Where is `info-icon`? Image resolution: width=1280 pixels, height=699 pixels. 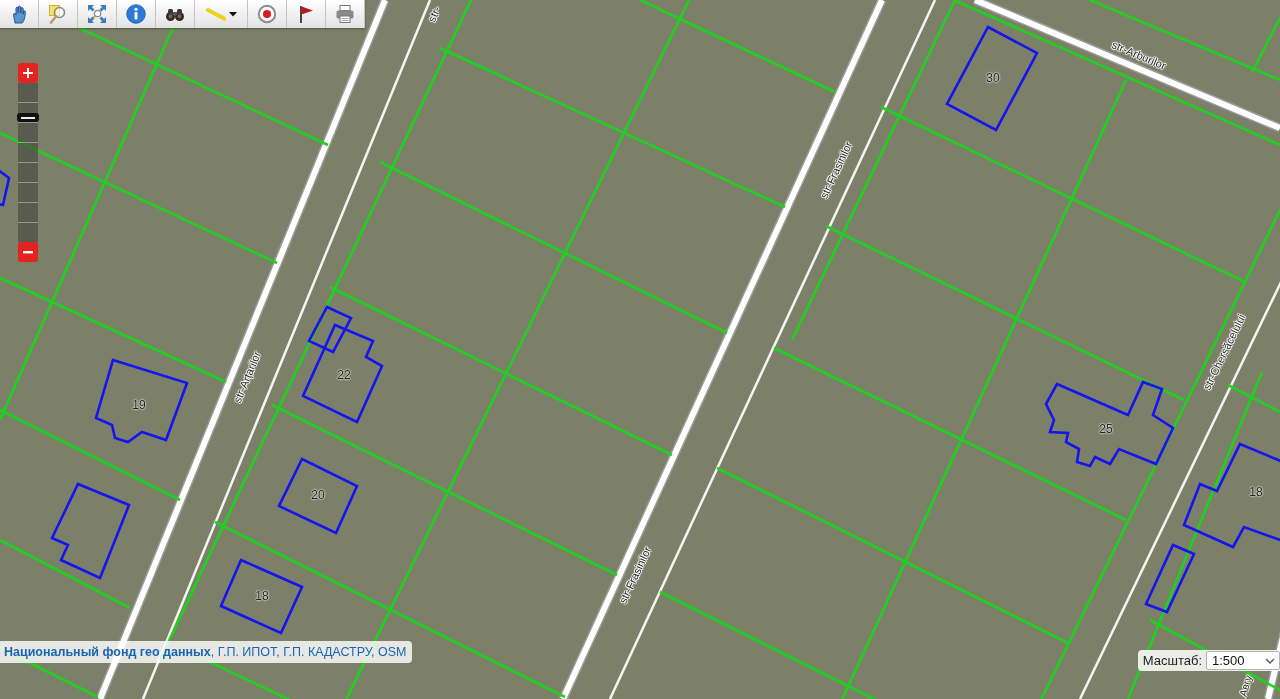 info-icon is located at coordinates (136, 14).